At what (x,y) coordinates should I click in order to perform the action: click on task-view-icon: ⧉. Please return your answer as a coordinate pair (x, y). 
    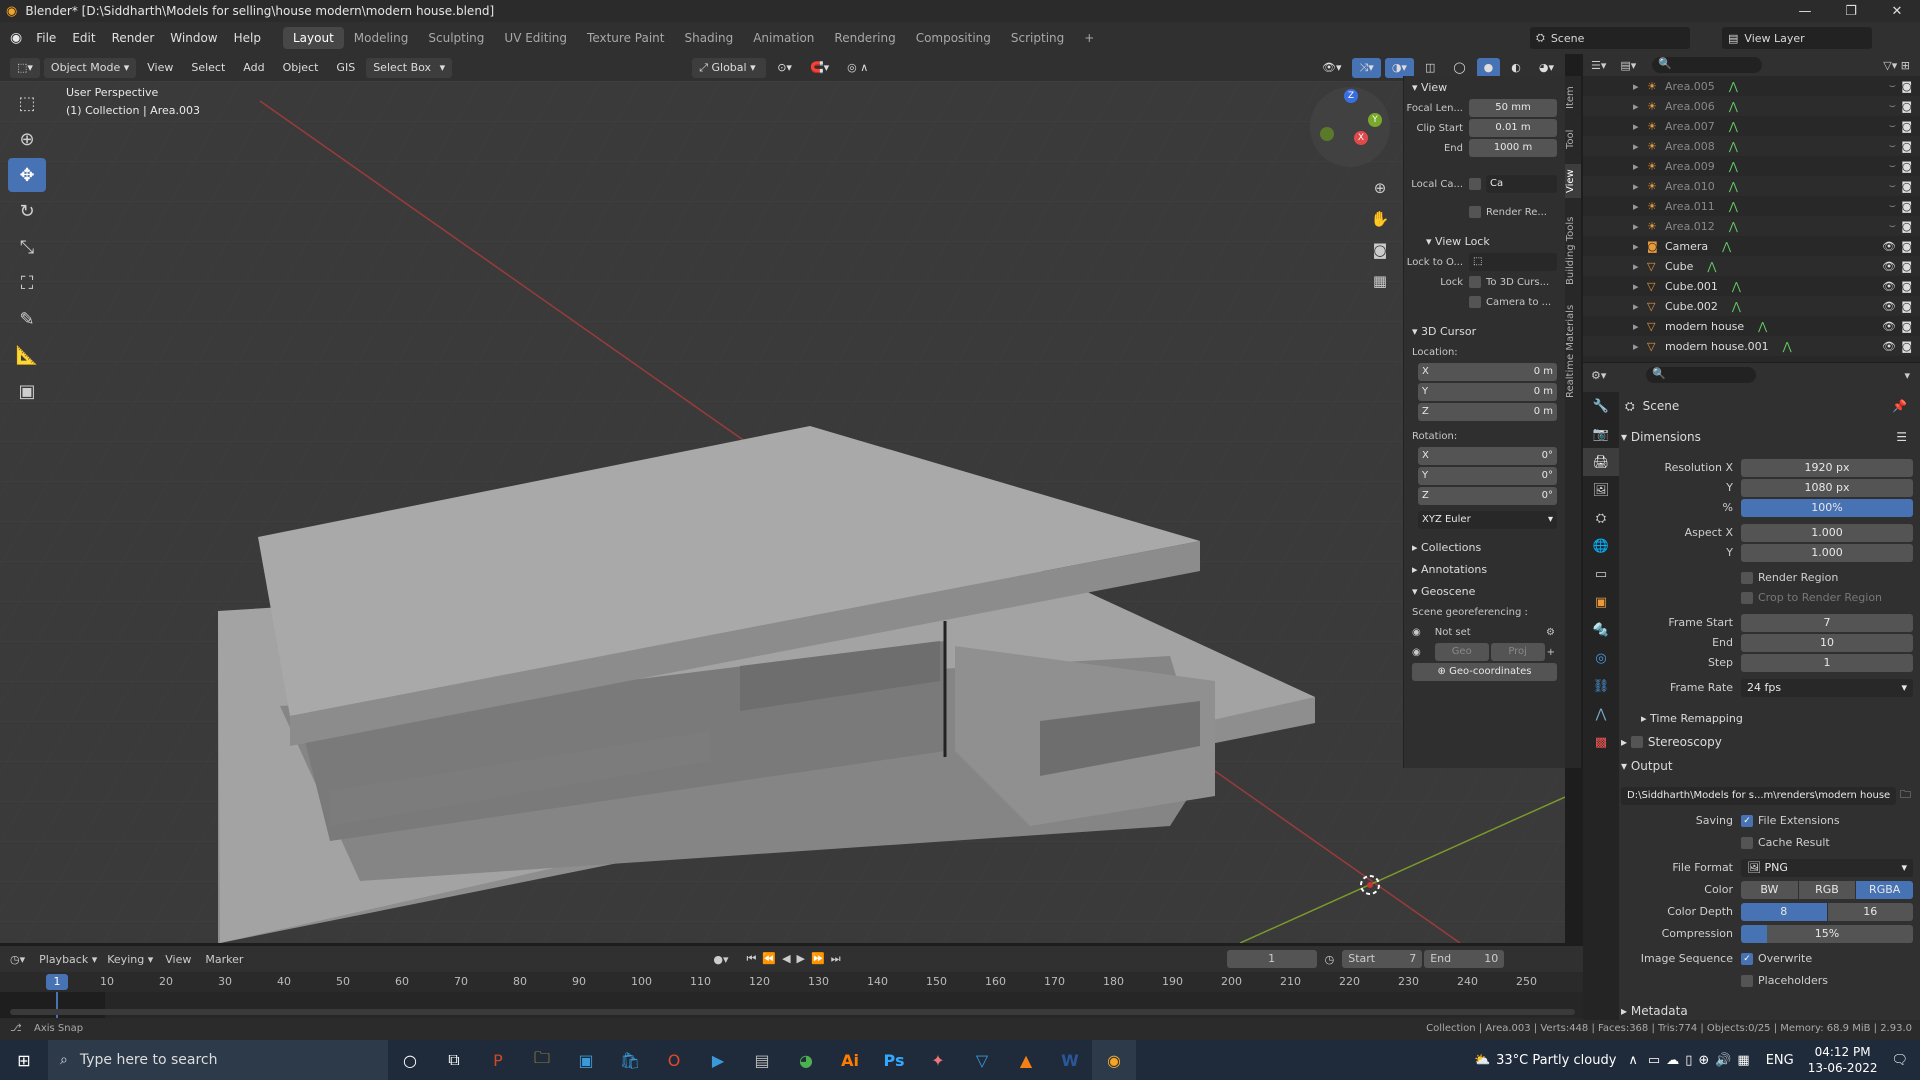
    Looking at the image, I should click on (454, 1060).